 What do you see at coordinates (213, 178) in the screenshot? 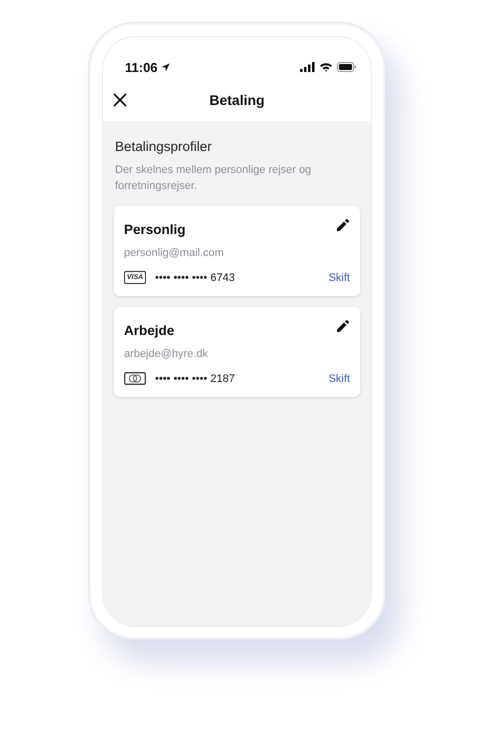
I see `section-description: Der skelnes mellem personlige rejser og forretningsrejser.` at bounding box center [213, 178].